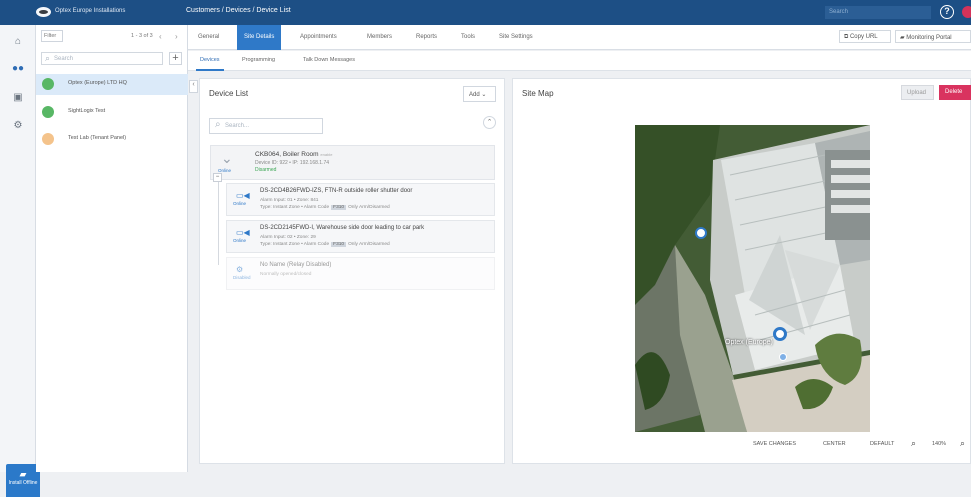 This screenshot has width=971, height=497. Describe the element at coordinates (218, 222) in the screenshot. I see `tree-line` at that location.